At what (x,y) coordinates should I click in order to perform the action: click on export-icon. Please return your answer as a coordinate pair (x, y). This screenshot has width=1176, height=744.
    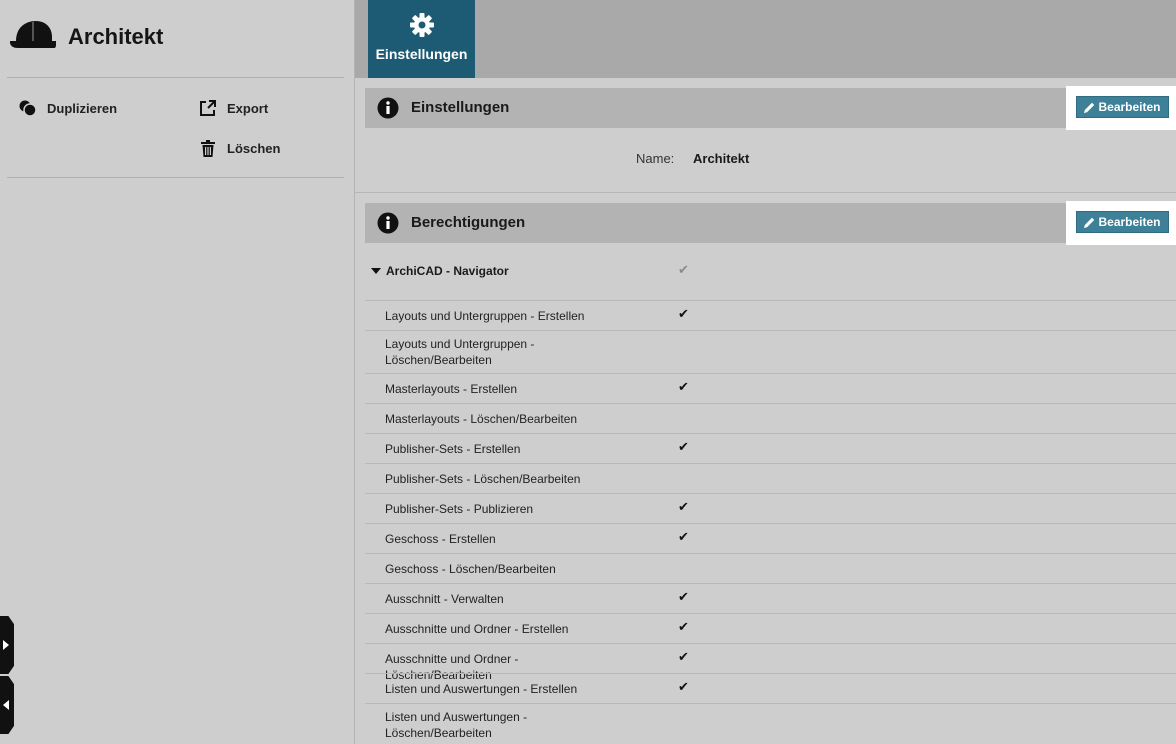
    Looking at the image, I should click on (208, 108).